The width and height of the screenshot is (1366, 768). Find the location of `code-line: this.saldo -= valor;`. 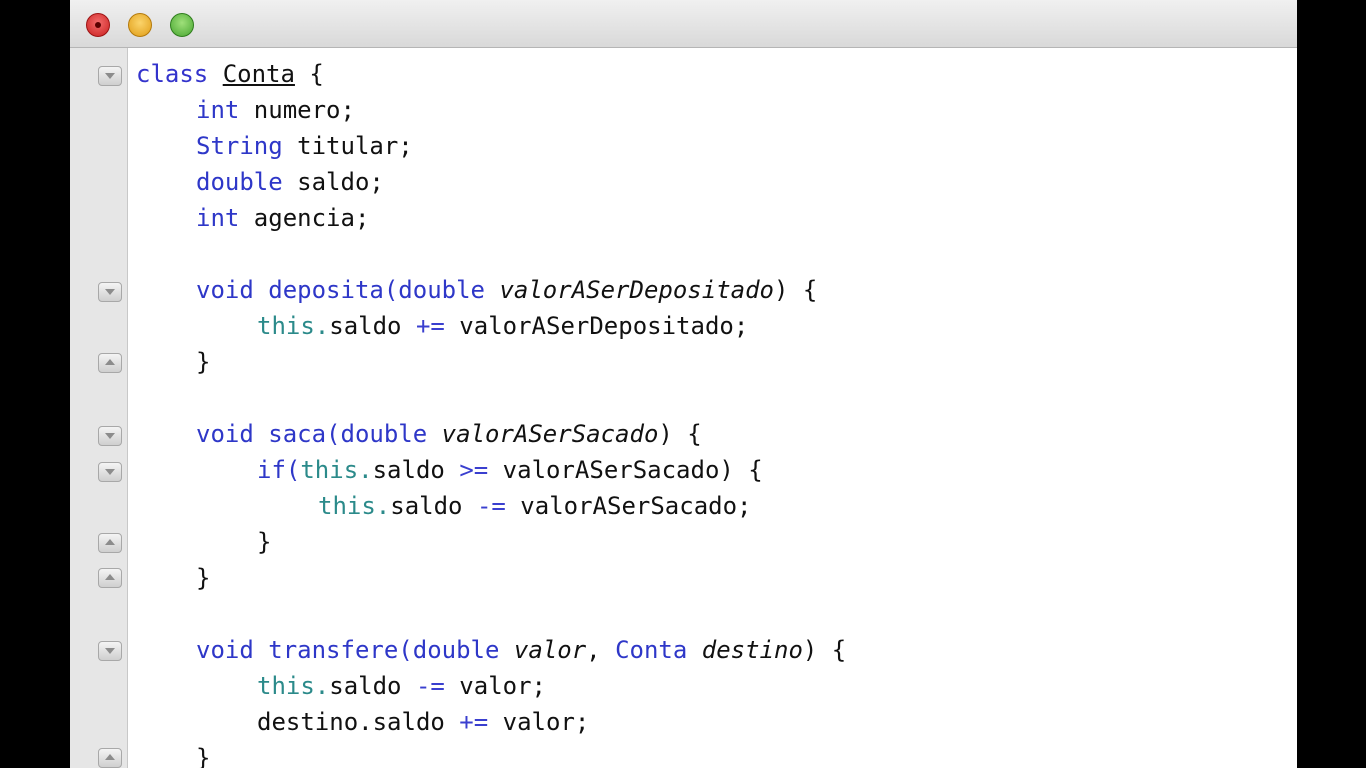

code-line: this.saldo -= valor; is located at coordinates (401, 686).